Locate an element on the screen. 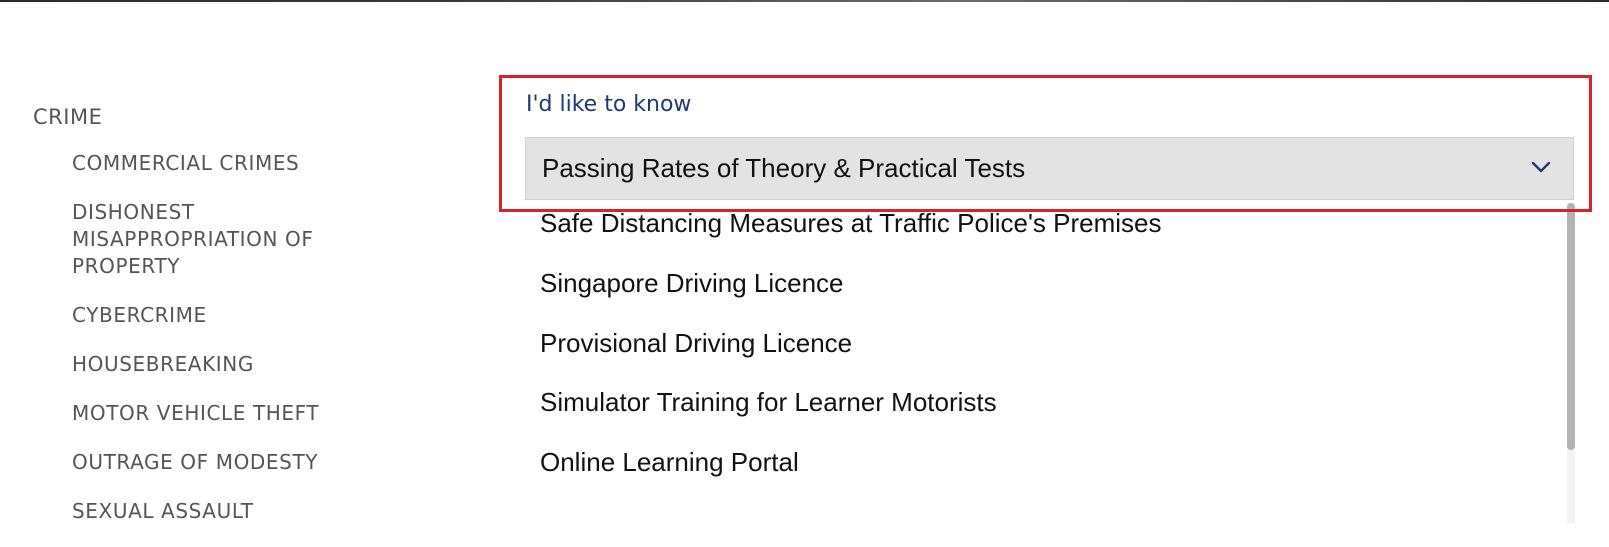  selector-label: I'd like to know is located at coordinates (609, 104).